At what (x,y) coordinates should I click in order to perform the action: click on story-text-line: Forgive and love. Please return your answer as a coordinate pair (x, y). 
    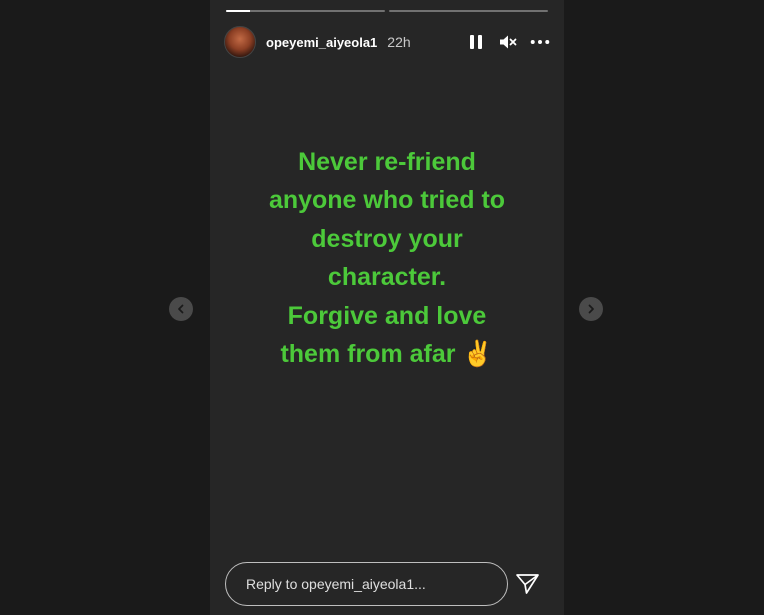
    Looking at the image, I should click on (387, 315).